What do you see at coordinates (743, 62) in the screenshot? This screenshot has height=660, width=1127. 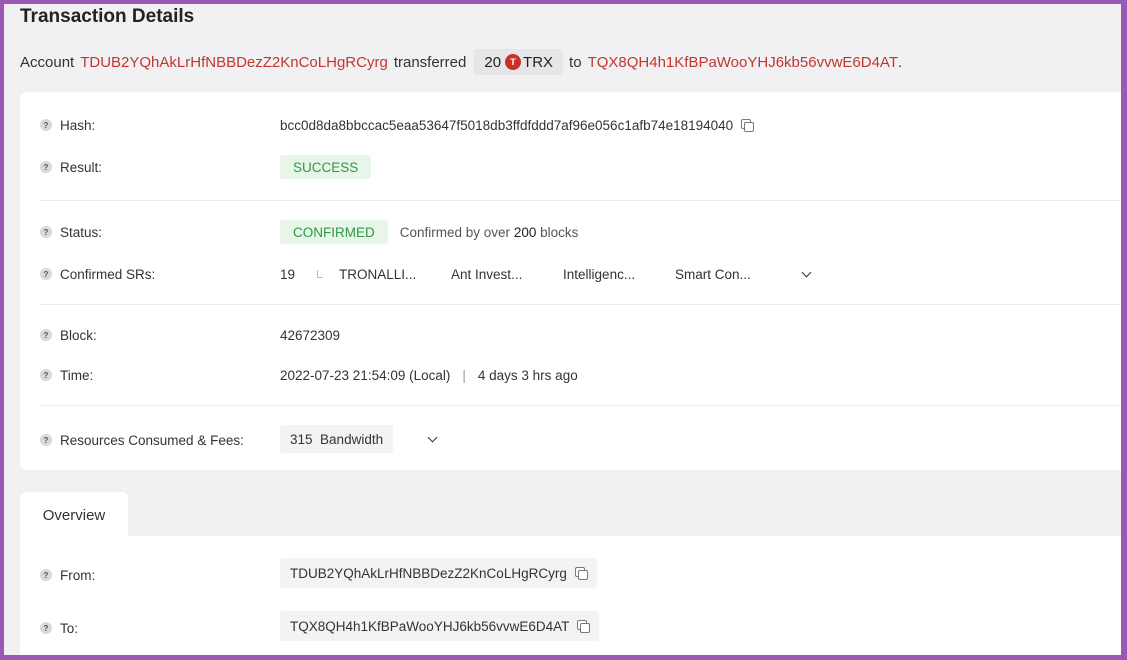 I see `to-address-link: TQX8QH4h1KfBPaWooYHJ6kb56vvwE6D4AT` at bounding box center [743, 62].